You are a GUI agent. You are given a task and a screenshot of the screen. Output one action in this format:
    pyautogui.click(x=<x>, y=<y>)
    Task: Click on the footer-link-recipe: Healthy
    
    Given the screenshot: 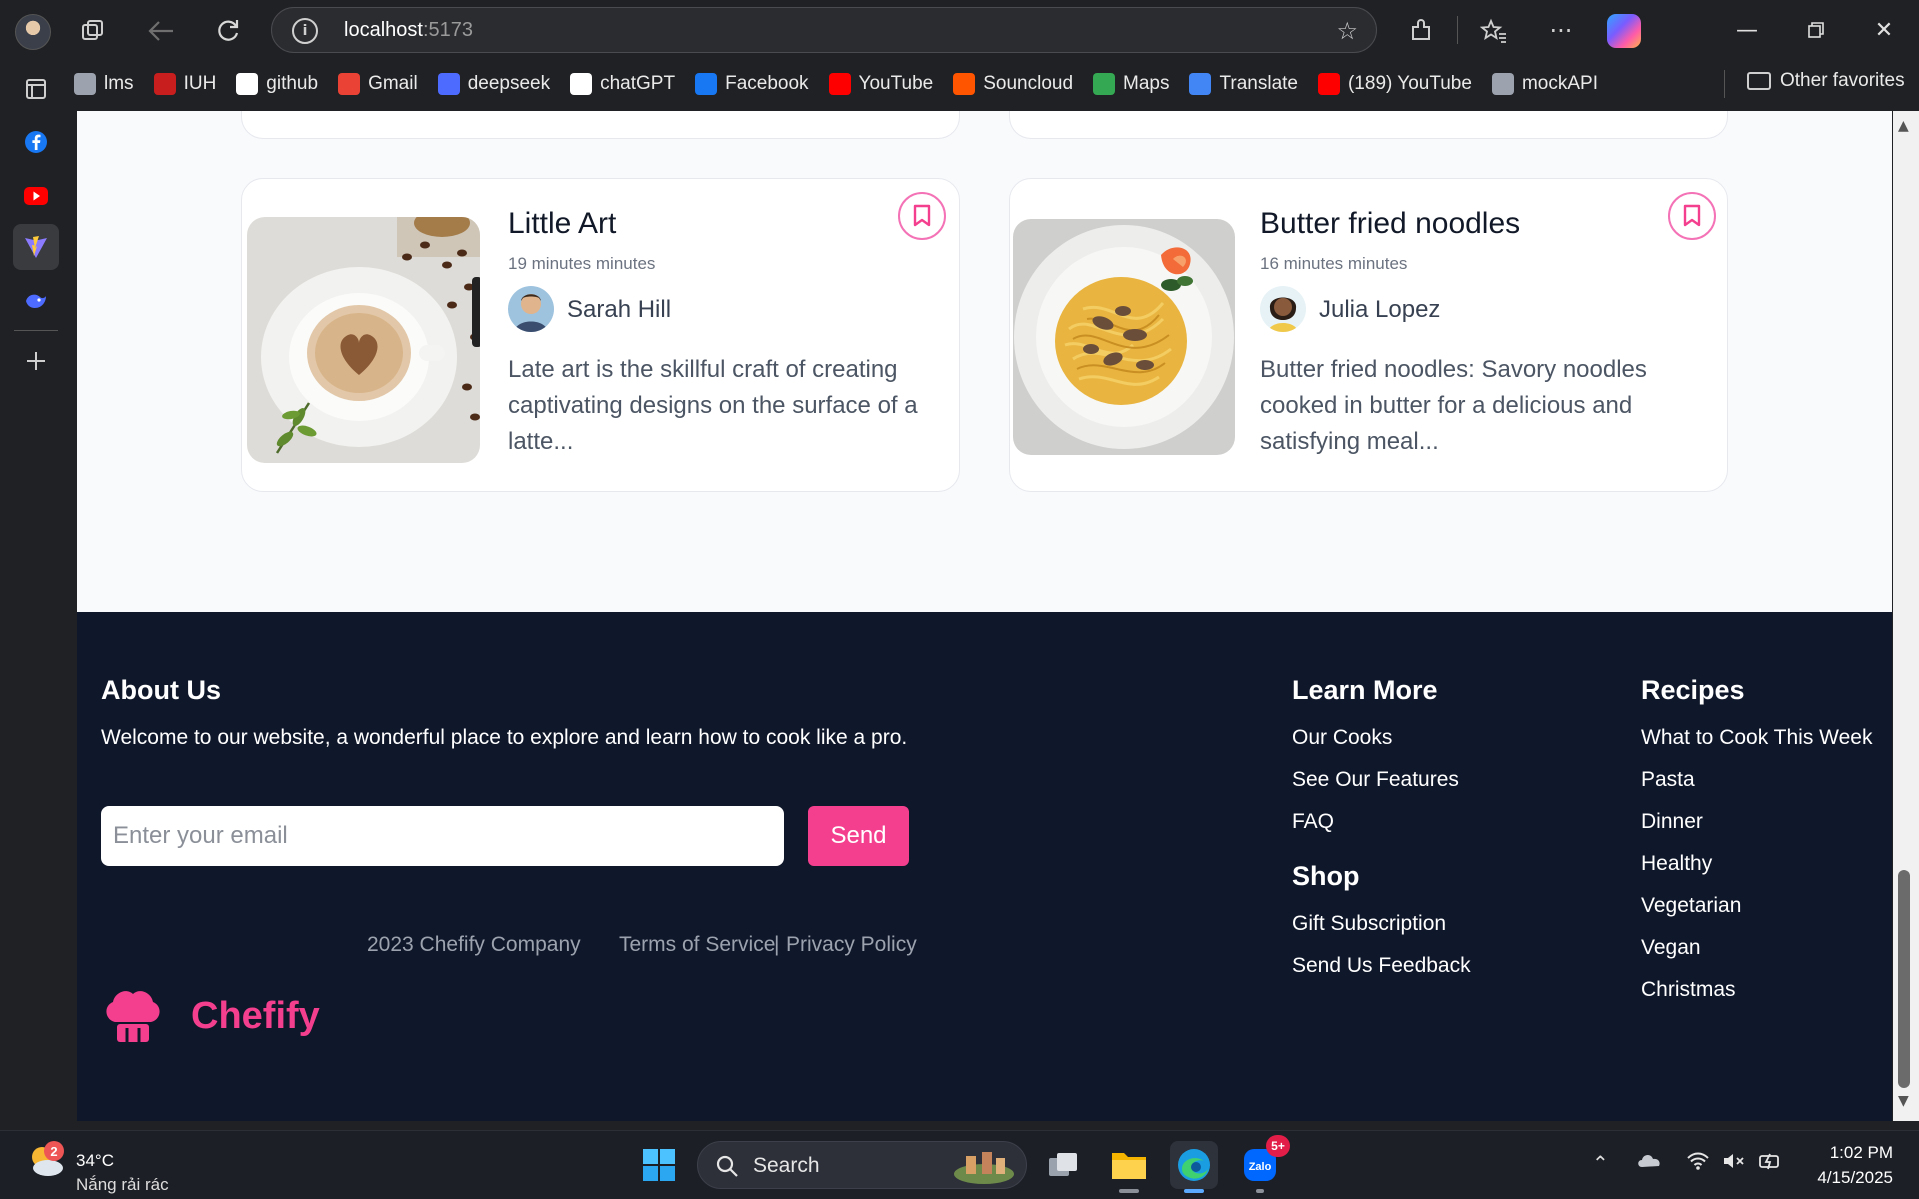 What is the action you would take?
    pyautogui.click(x=1676, y=864)
    